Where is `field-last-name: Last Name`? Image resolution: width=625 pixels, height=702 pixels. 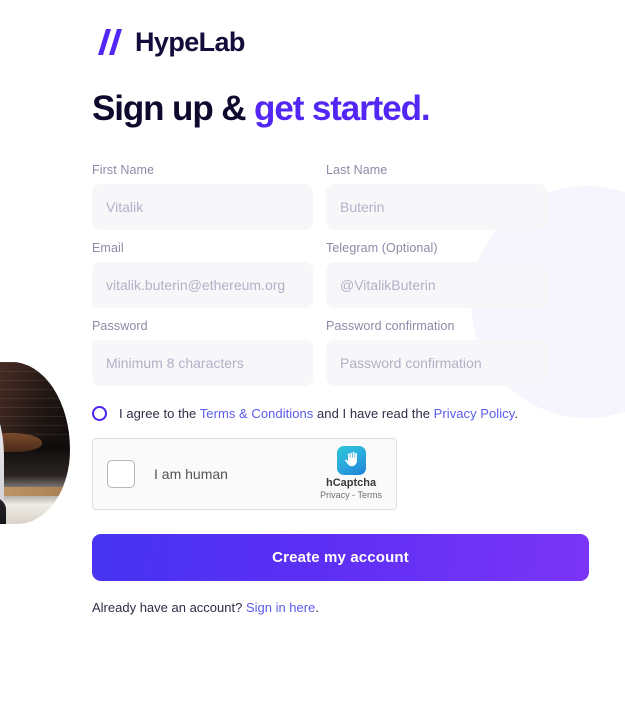 field-last-name: Last Name is located at coordinates (436, 196).